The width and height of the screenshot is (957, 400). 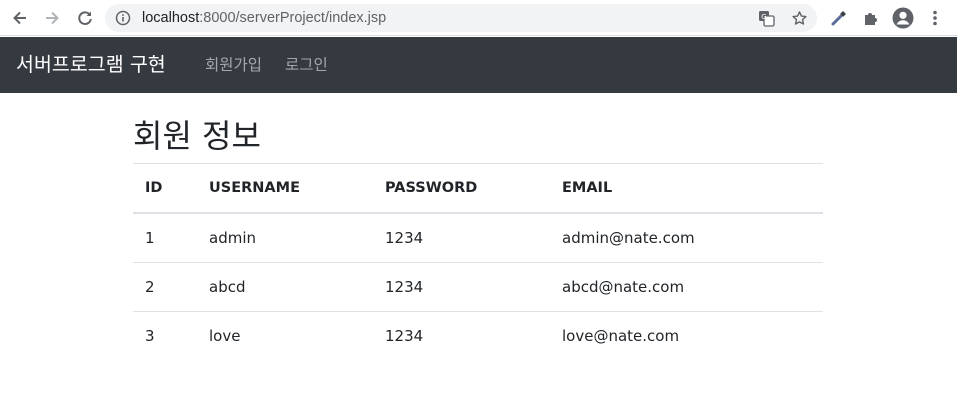 I want to click on reload-icon, so click(x=85, y=18).